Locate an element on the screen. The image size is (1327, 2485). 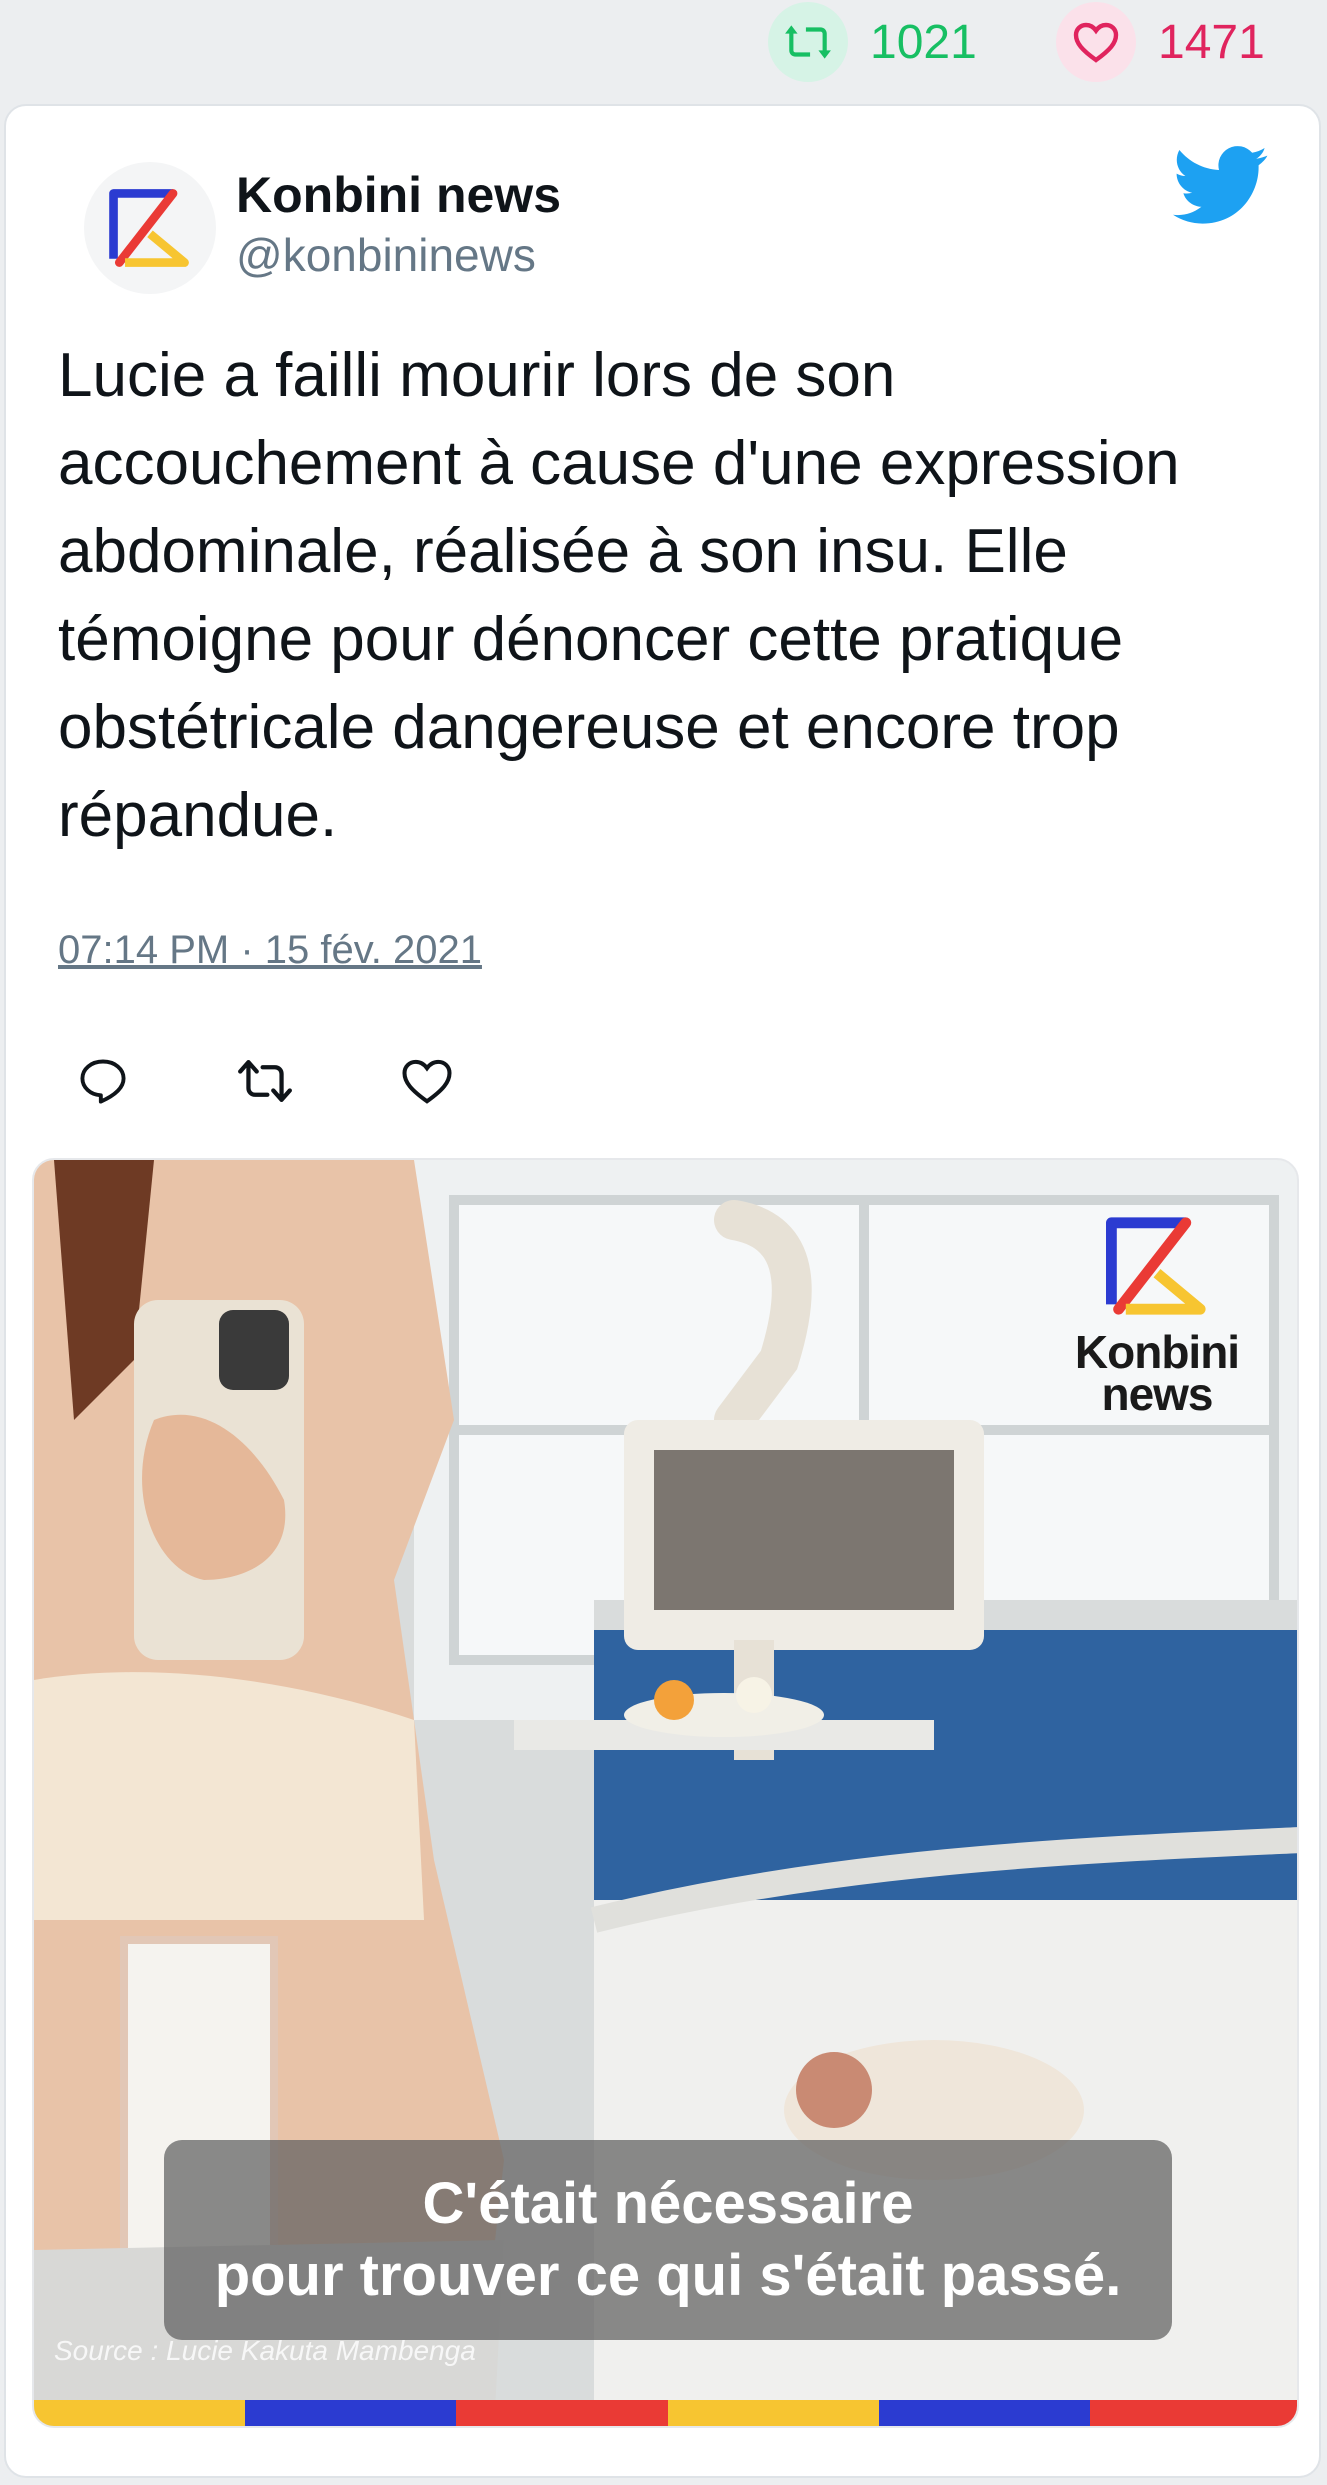
tweet-timestamp: 07:14 PM · 15 fév. 2021 is located at coordinates (270, 950).